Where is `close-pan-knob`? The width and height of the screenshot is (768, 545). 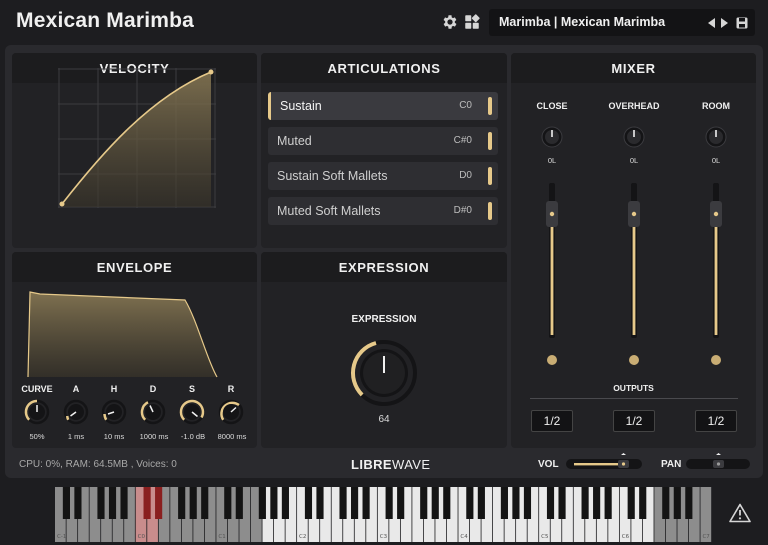 close-pan-knob is located at coordinates (552, 137).